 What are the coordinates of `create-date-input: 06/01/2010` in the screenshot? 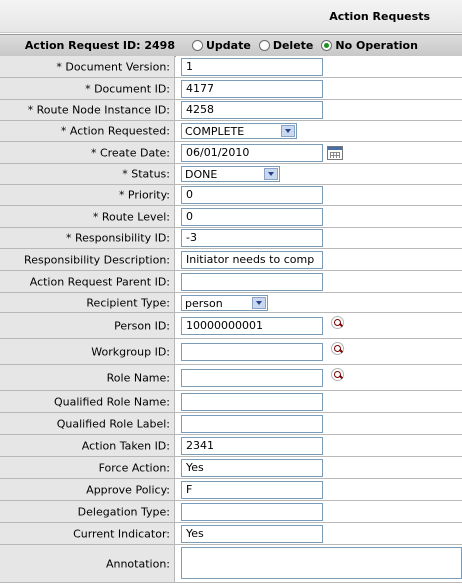 It's located at (252, 153).